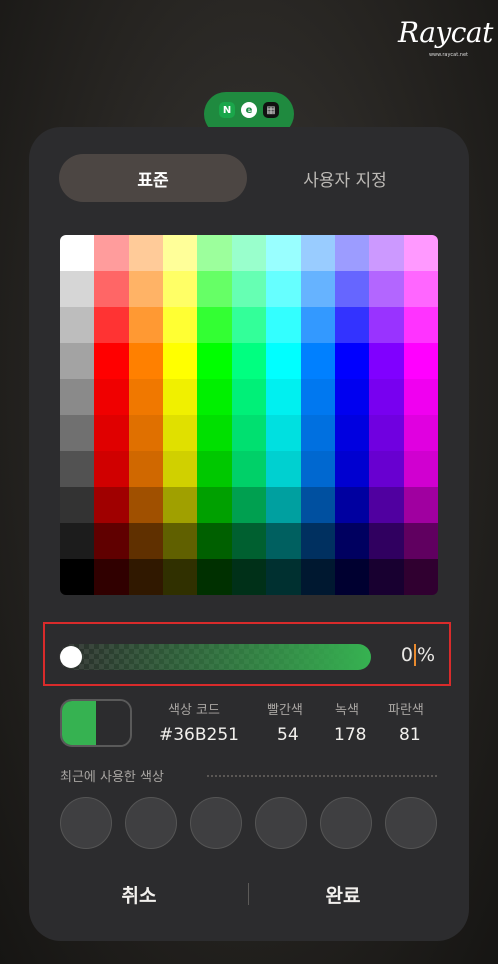  I want to click on opacity-slider-track, so click(215, 657).